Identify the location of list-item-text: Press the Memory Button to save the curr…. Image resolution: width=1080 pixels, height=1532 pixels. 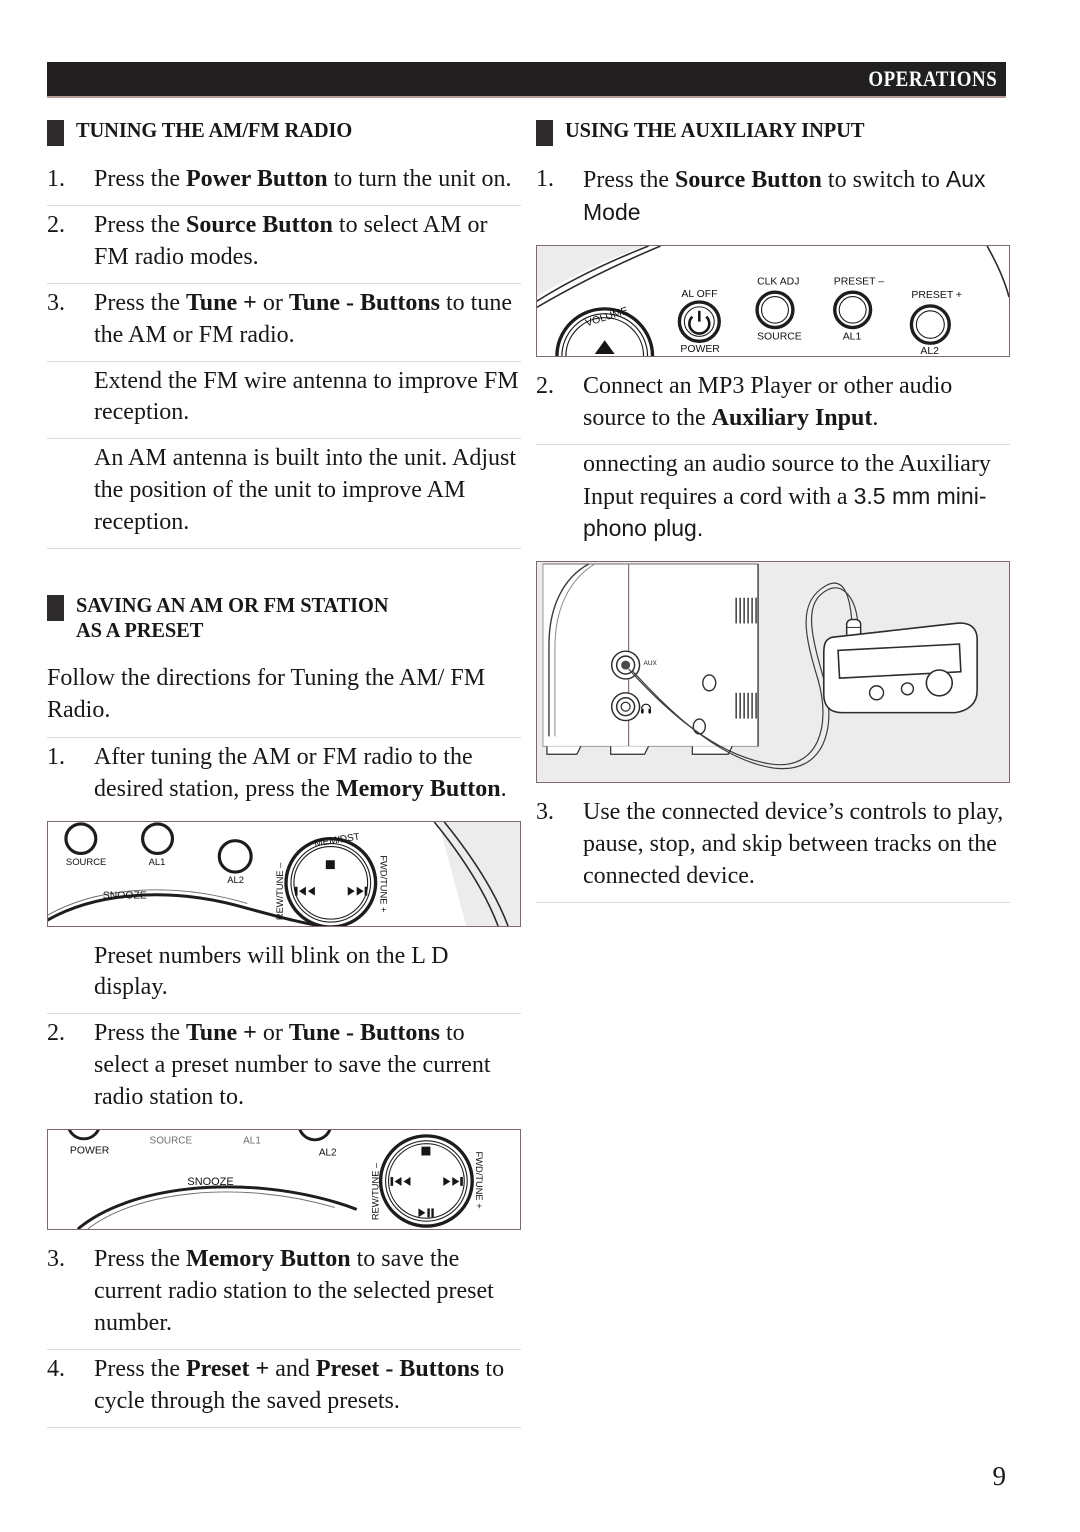
(294, 1291).